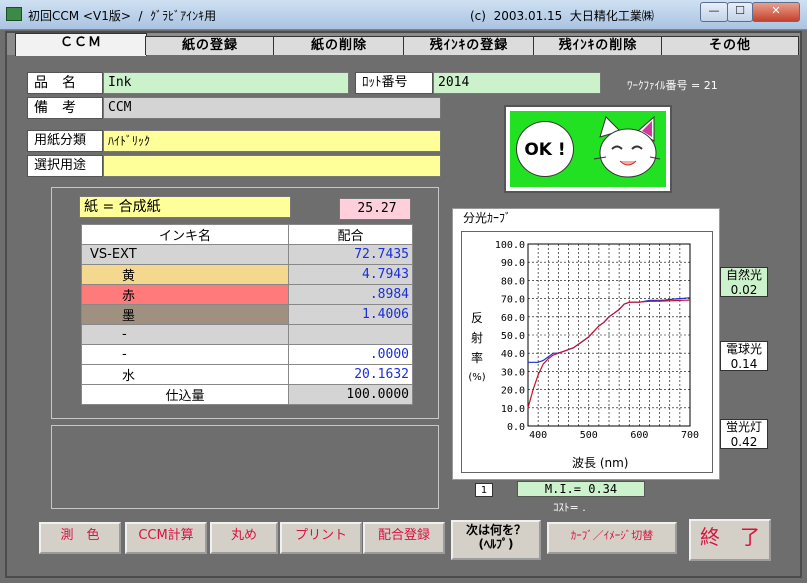 This screenshot has width=807, height=583. I want to click on ccm-calc-button: CCM計算, so click(166, 538).